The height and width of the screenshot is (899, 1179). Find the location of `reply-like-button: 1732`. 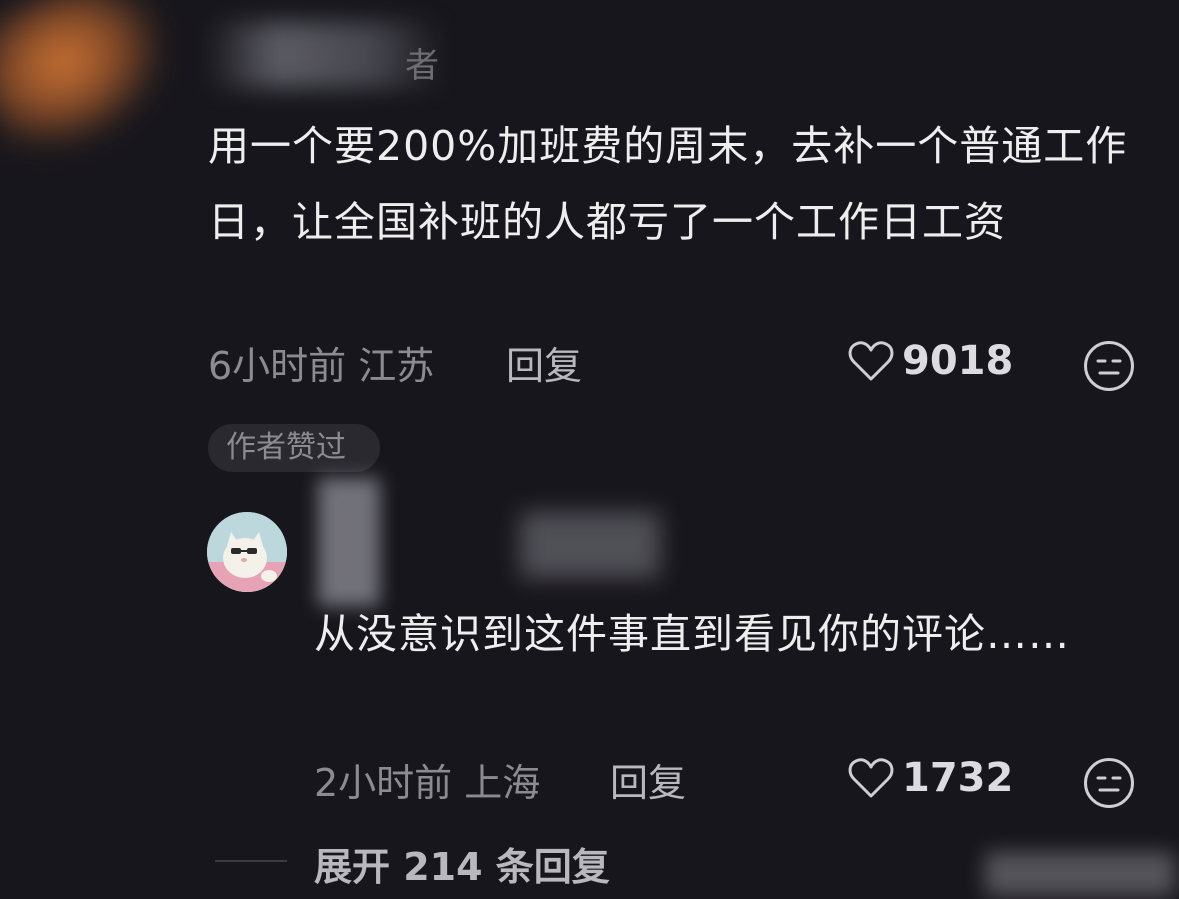

reply-like-button: 1732 is located at coordinates (930, 778).